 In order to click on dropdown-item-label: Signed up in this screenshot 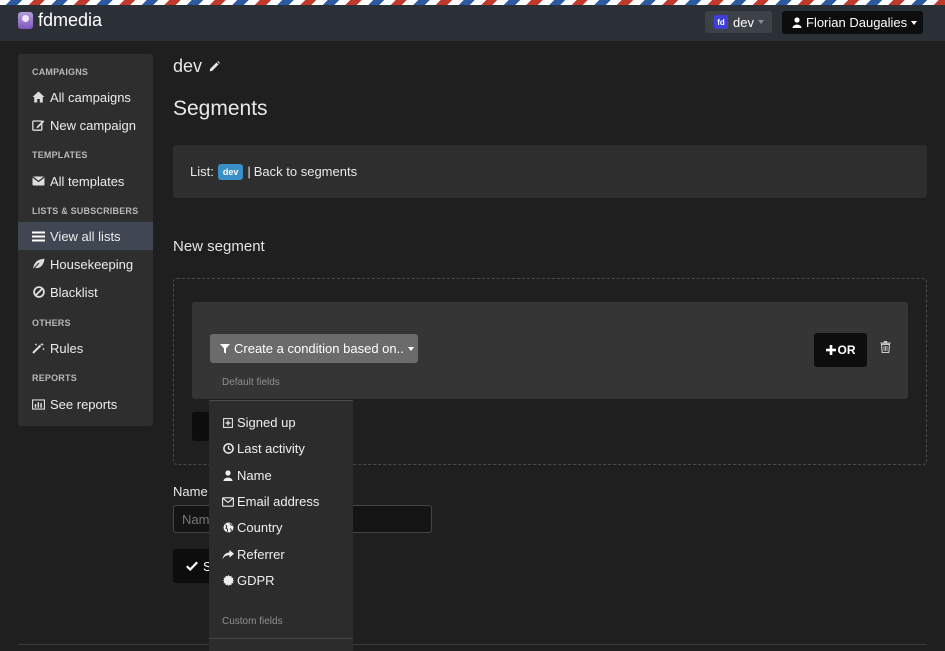, I will do `click(266, 422)`.